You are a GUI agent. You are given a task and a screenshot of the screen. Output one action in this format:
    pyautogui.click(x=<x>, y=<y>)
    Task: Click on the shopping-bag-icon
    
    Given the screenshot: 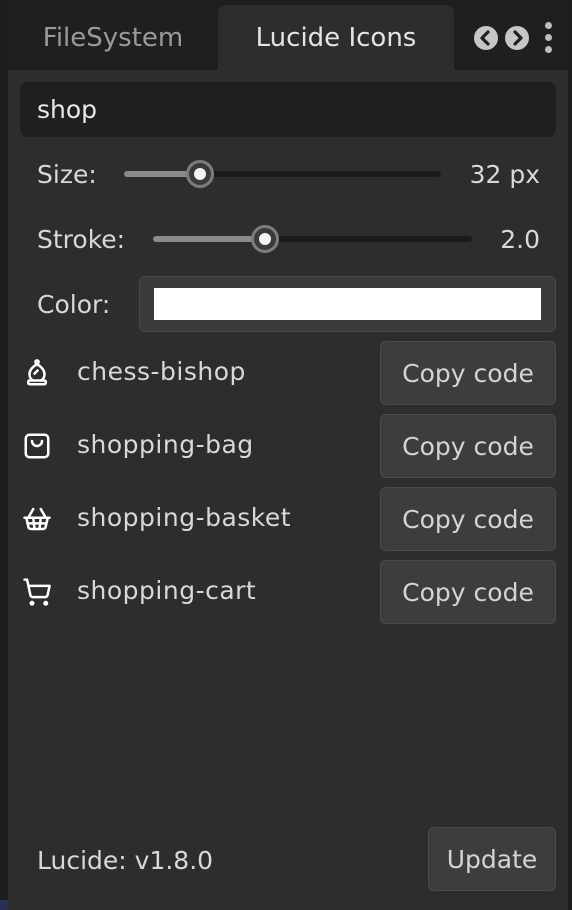 What is the action you would take?
    pyautogui.click(x=37, y=446)
    